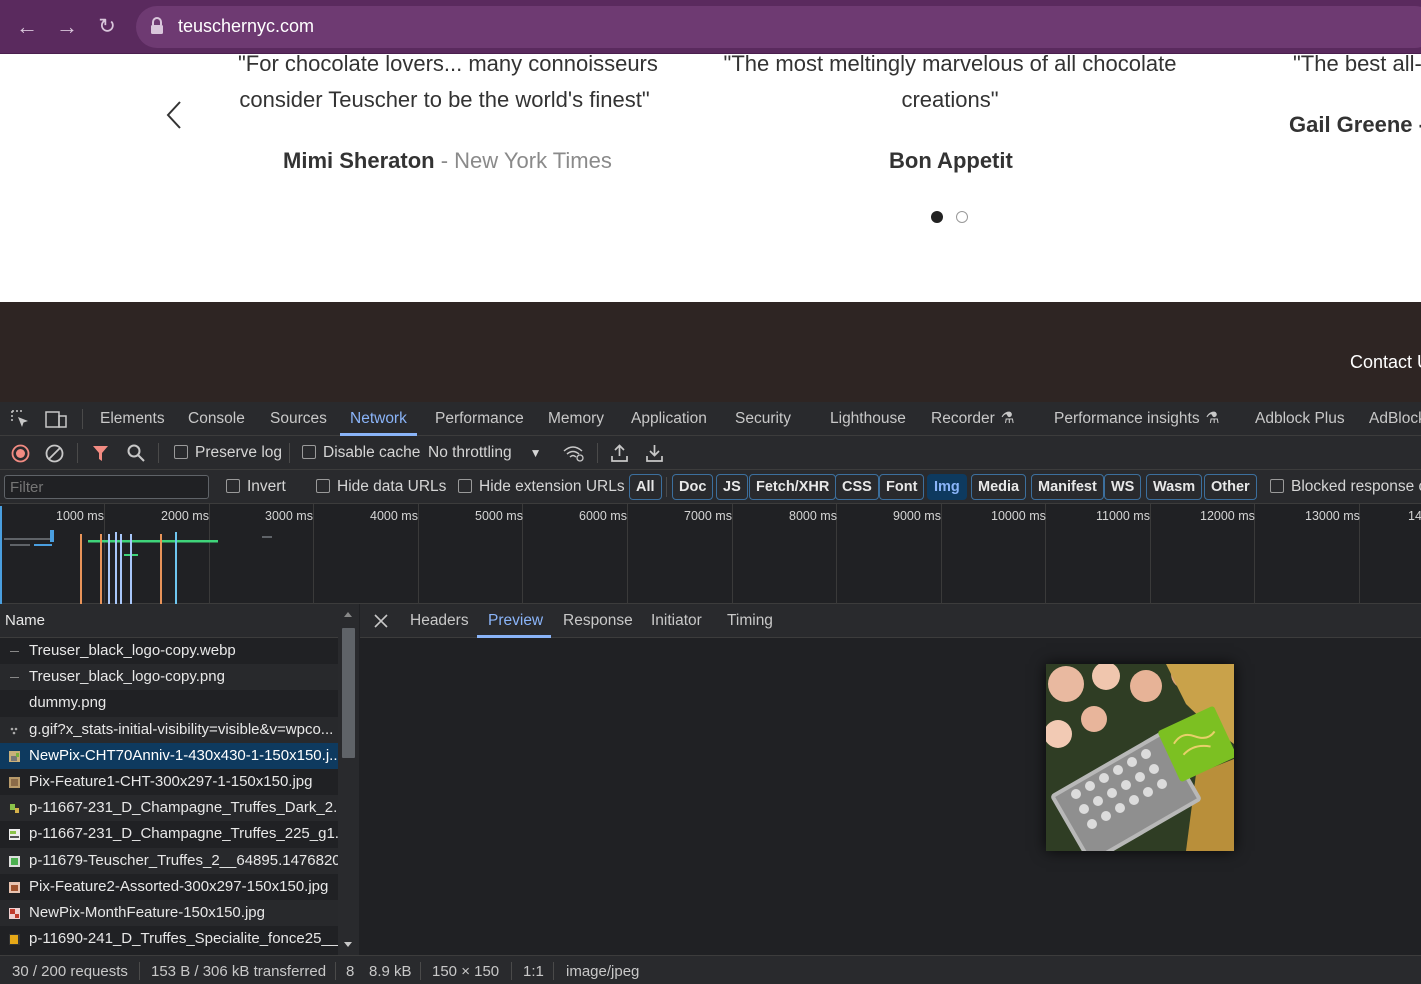 Image resolution: width=1421 pixels, height=984 pixels. Describe the element at coordinates (479, 419) in the screenshot. I see `tab-performance: Performance` at that location.